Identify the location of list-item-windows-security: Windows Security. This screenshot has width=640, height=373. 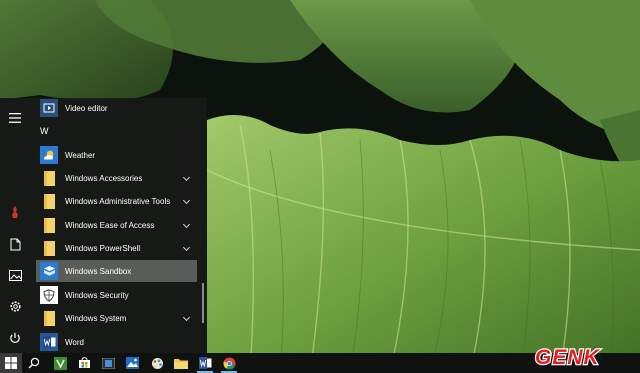
(116, 295).